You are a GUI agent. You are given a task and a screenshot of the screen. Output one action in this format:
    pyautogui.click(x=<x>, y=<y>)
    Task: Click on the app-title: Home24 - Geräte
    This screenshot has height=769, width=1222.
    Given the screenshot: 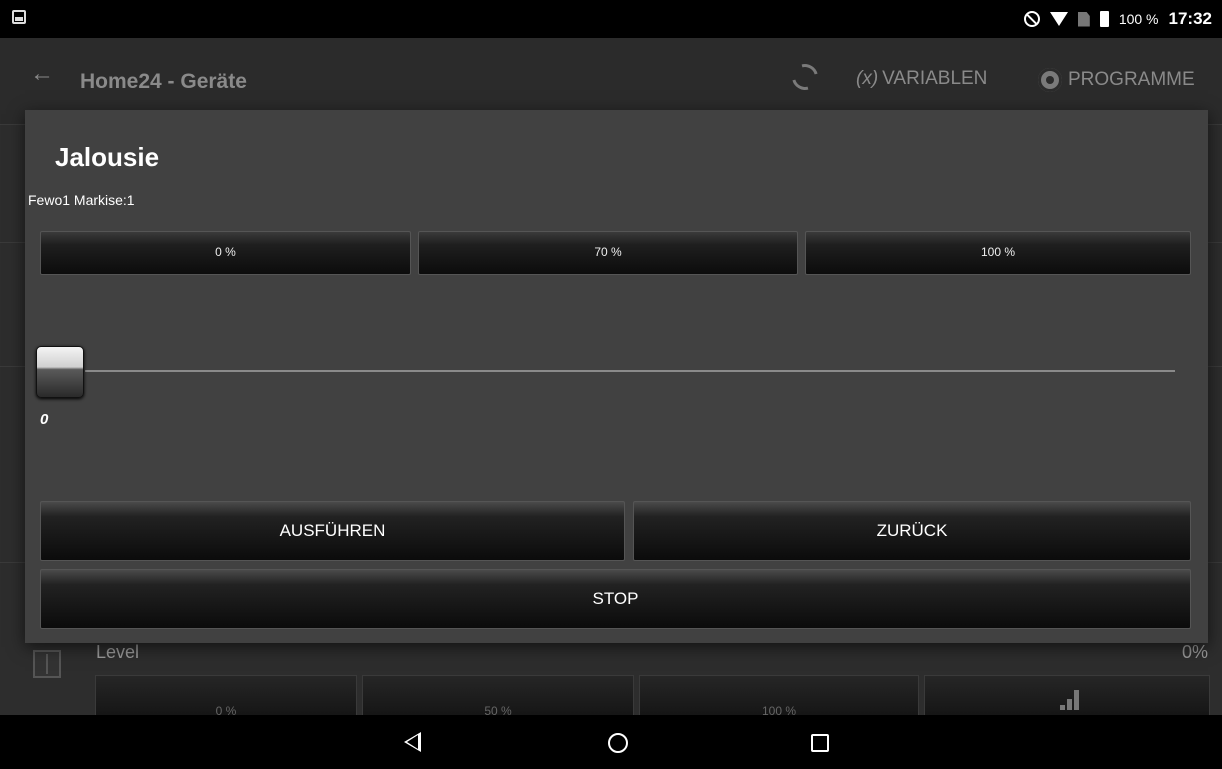 What is the action you would take?
    pyautogui.click(x=163, y=81)
    